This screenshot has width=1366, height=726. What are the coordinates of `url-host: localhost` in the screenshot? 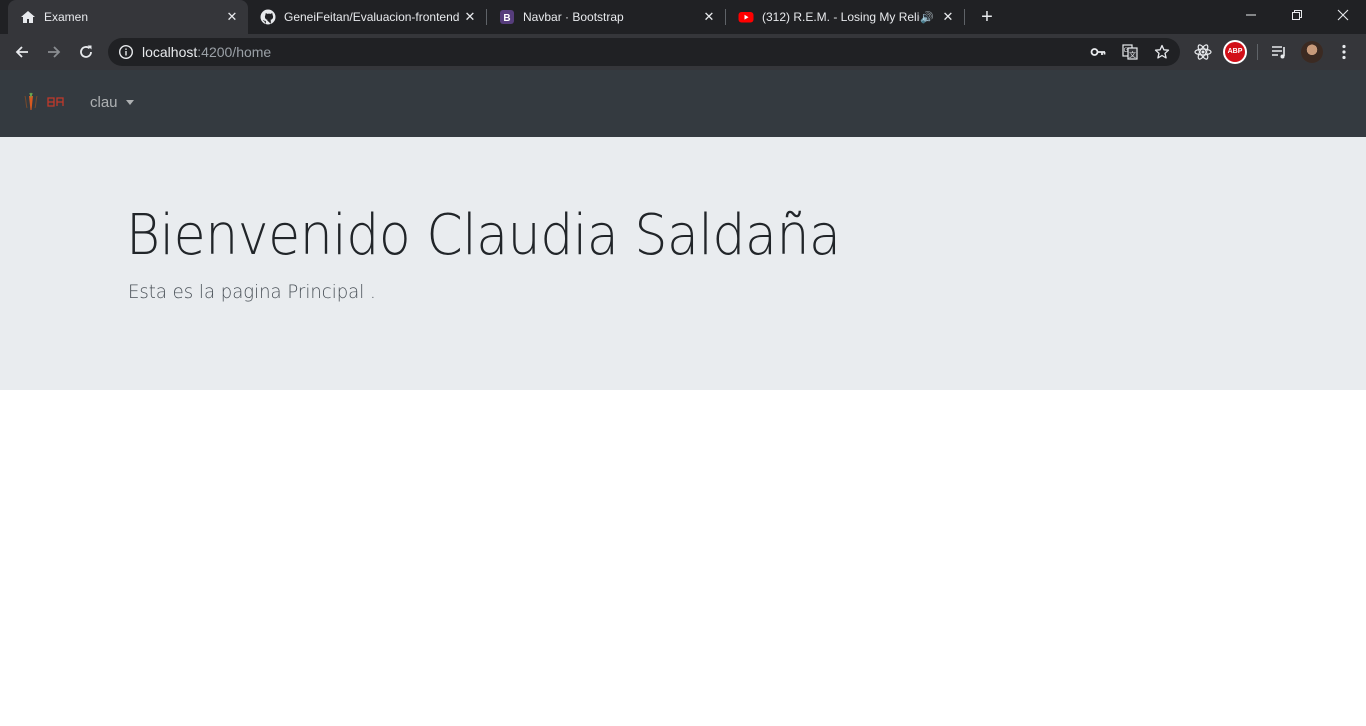 It's located at (170, 52).